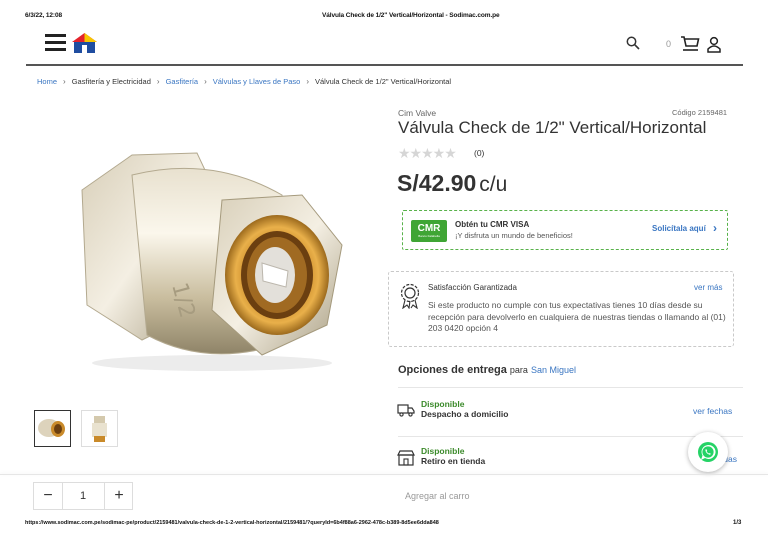  I want to click on price-value: S/42.90, so click(437, 183).